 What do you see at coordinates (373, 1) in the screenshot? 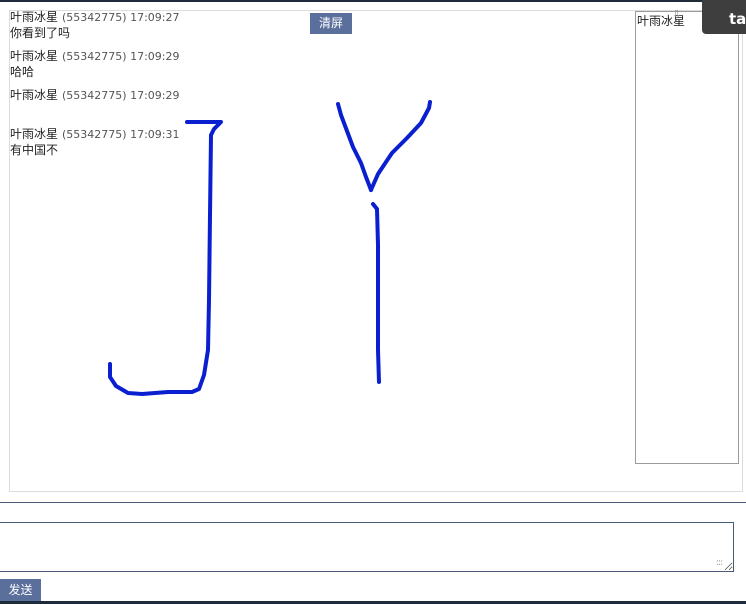
I see `top-border` at bounding box center [373, 1].